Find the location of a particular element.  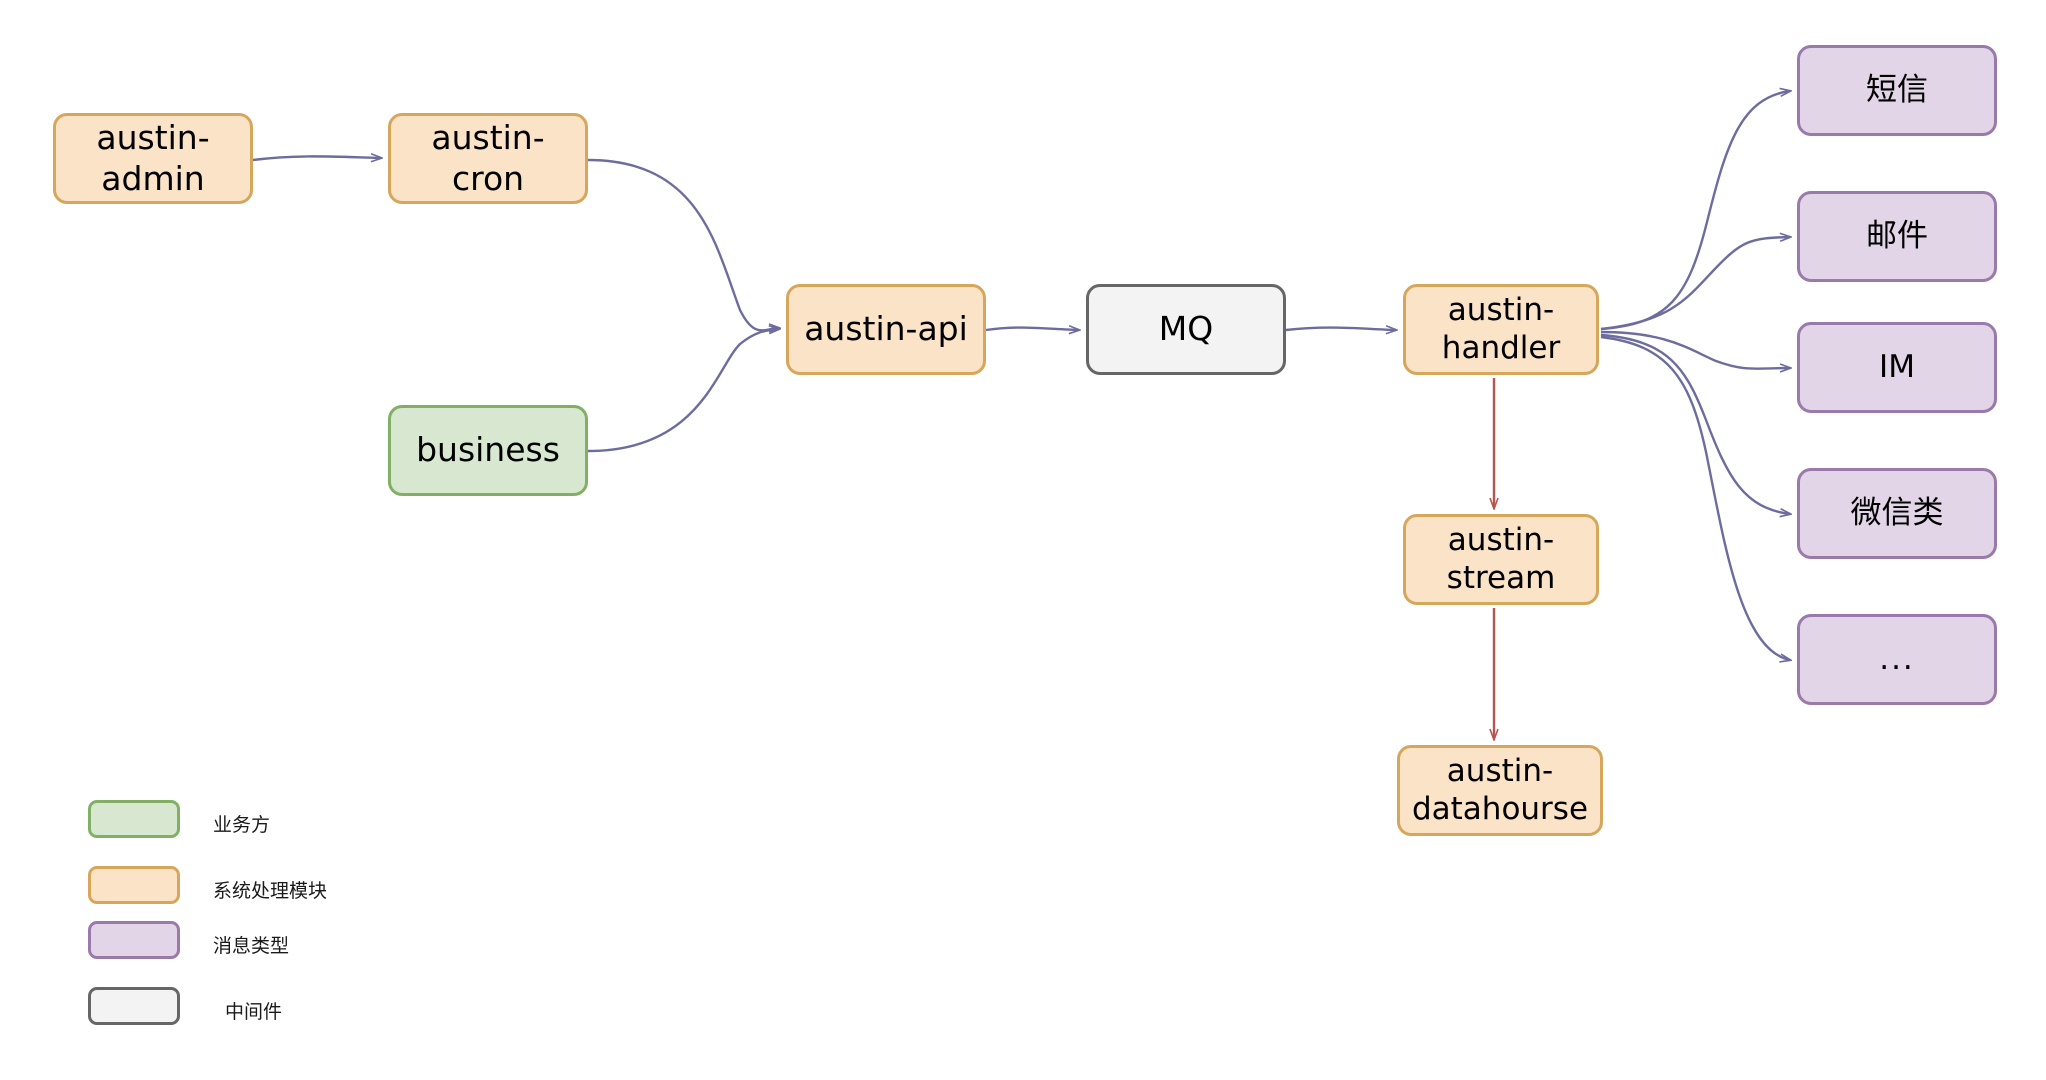

node-austin-admin: austin-admin is located at coordinates (153, 158).